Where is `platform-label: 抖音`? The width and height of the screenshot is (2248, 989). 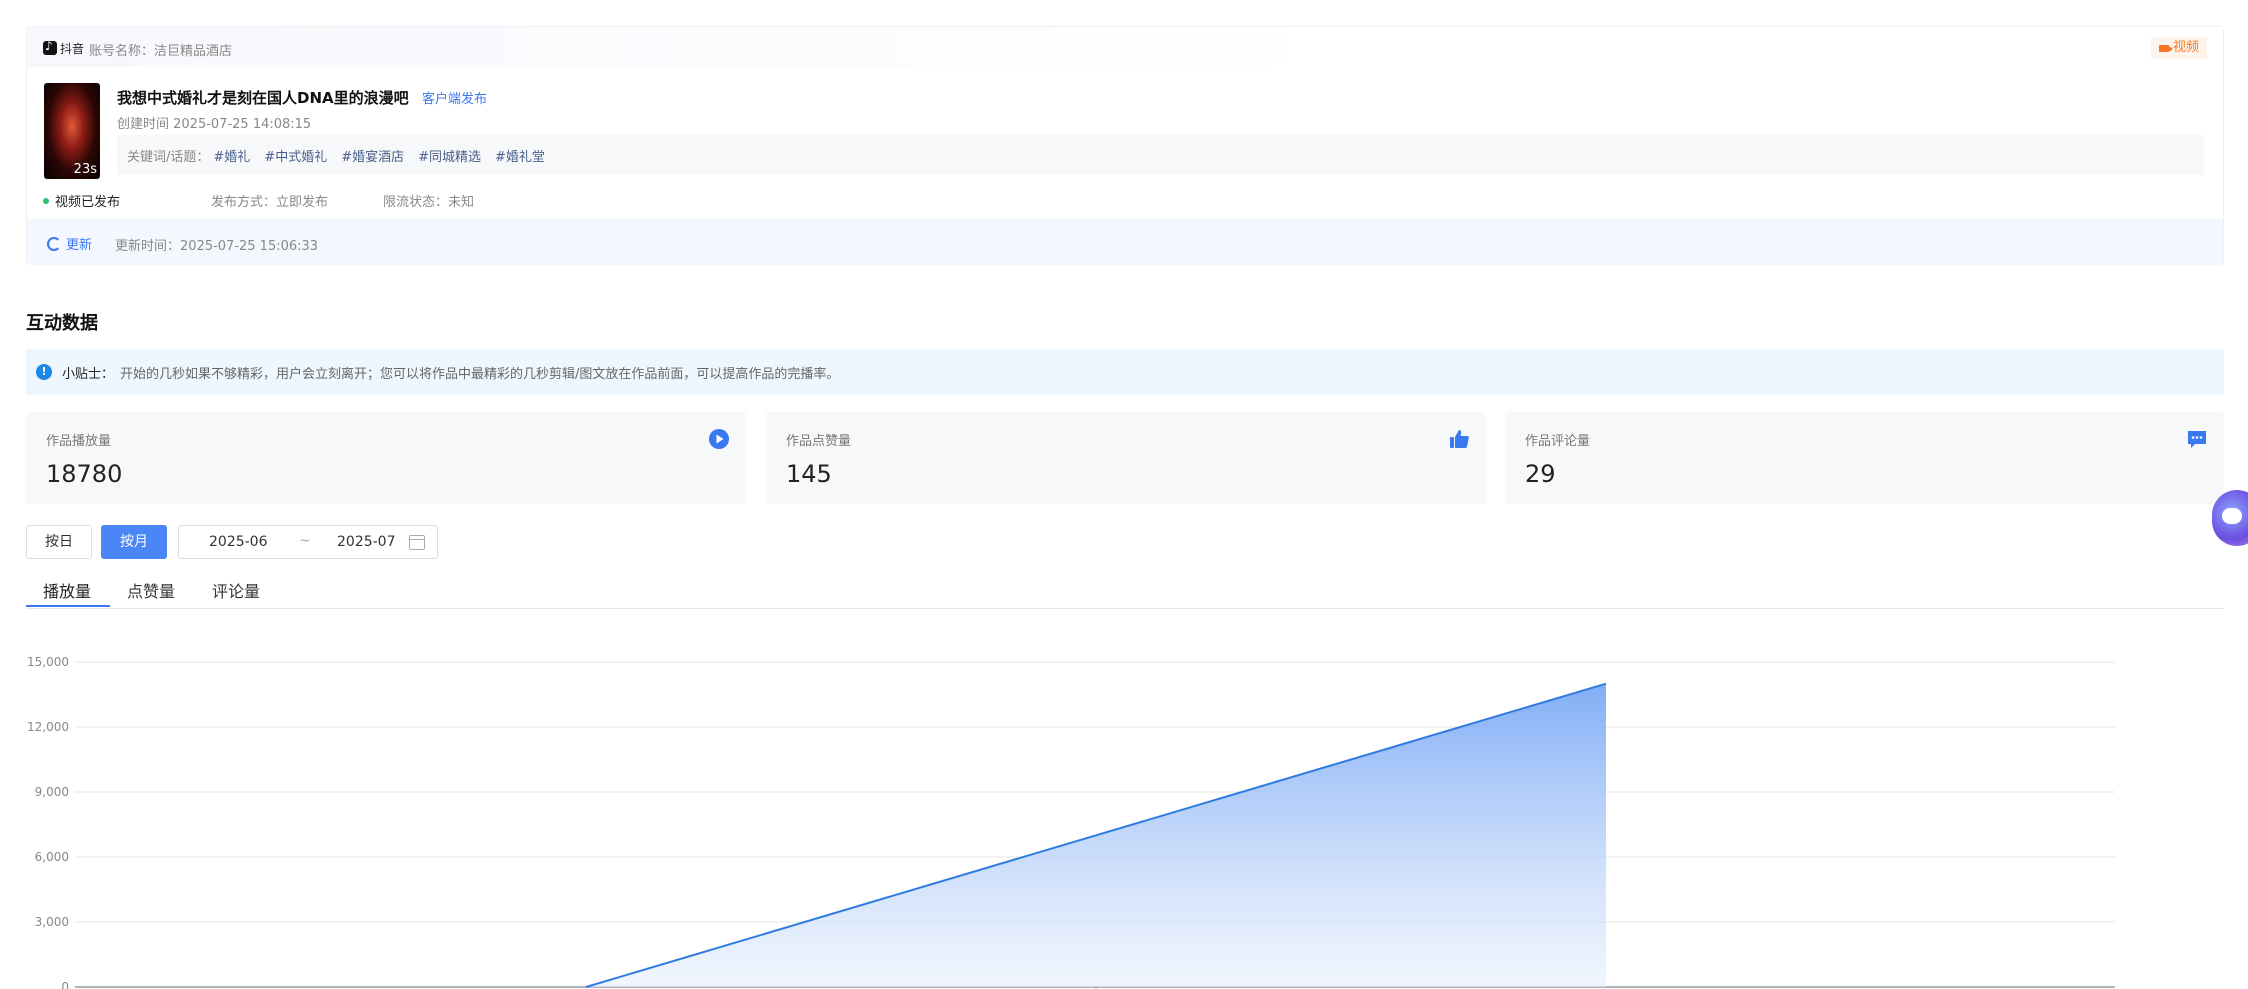
platform-label: 抖音 is located at coordinates (63, 48).